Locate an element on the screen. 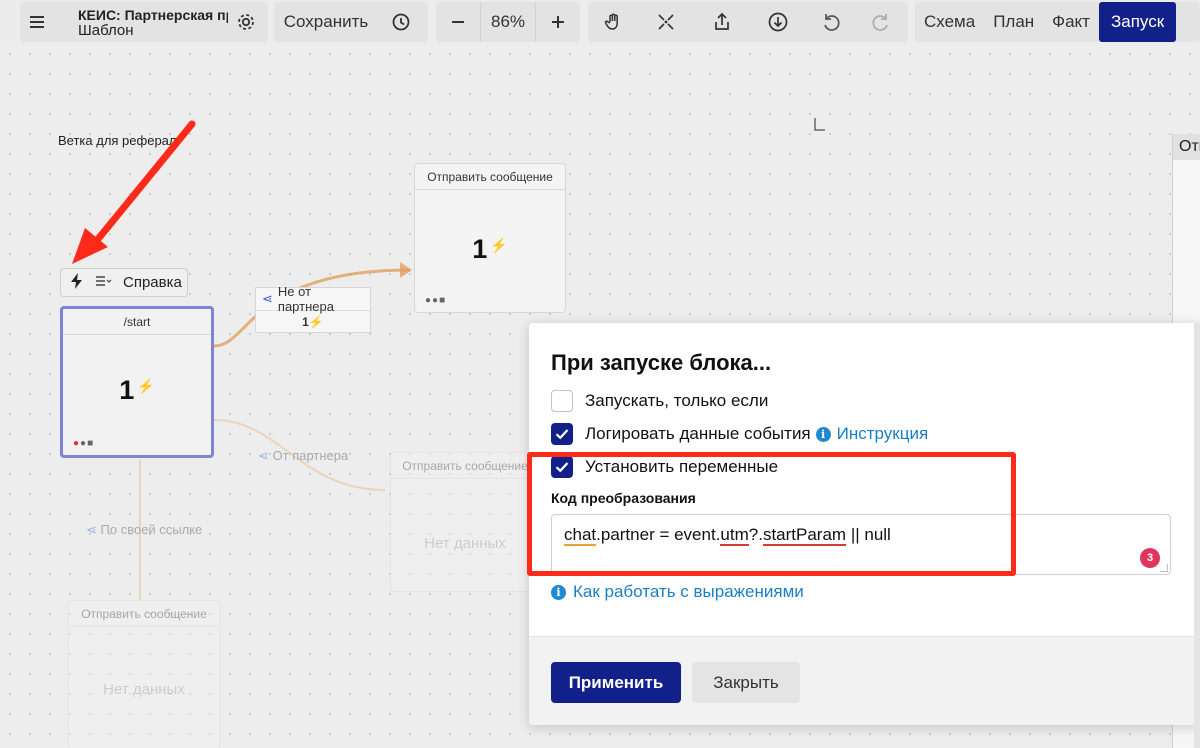 This screenshot has height=748, width=1200. expressions-help-link: Как работать с выражениями is located at coordinates (688, 592).